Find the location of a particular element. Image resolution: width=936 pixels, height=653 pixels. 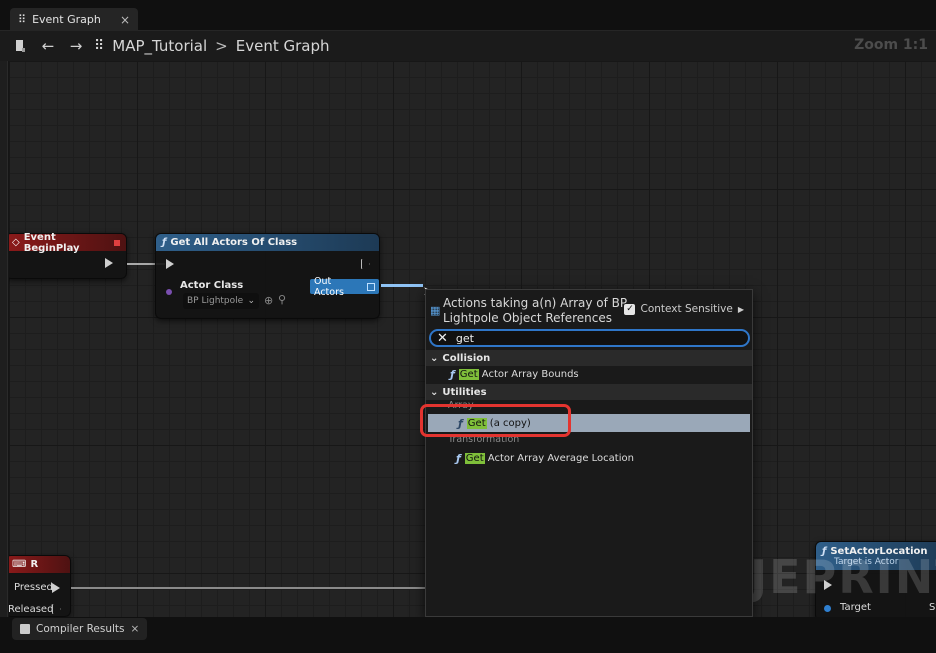

chevron-right-icon: > is located at coordinates (221, 46).